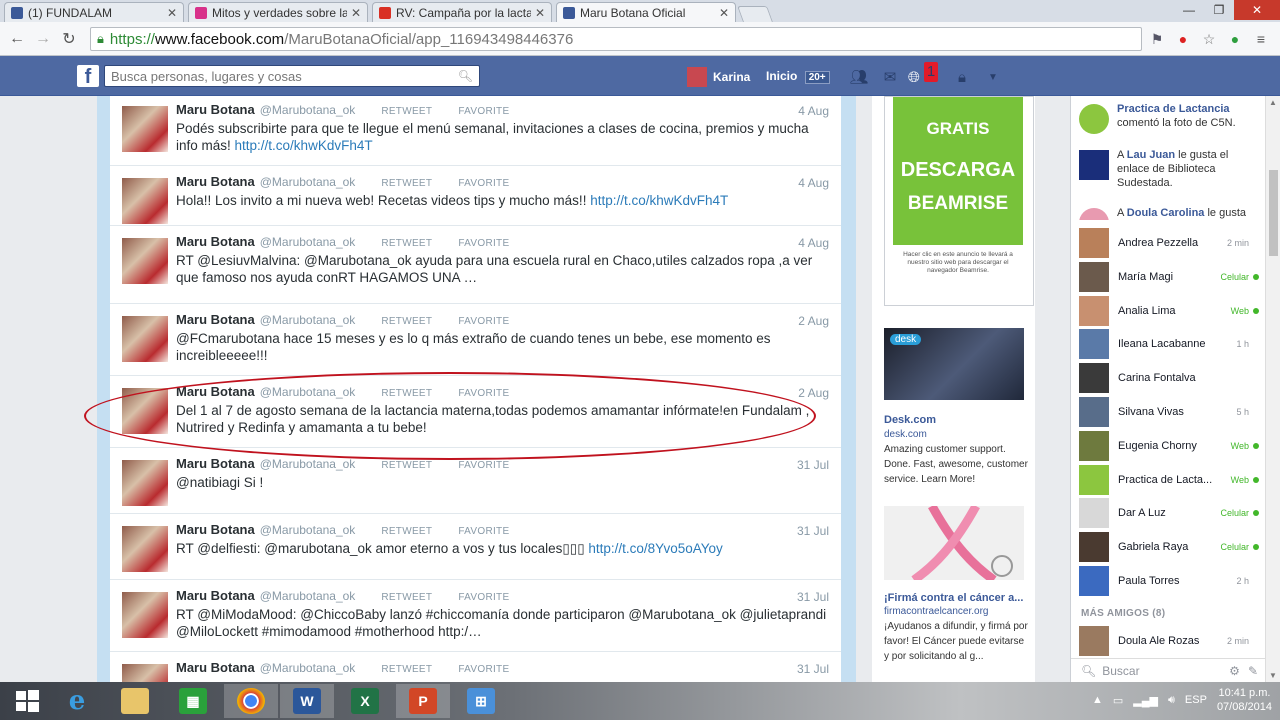  I want to click on compose-icon: ✎, so click(1253, 671).